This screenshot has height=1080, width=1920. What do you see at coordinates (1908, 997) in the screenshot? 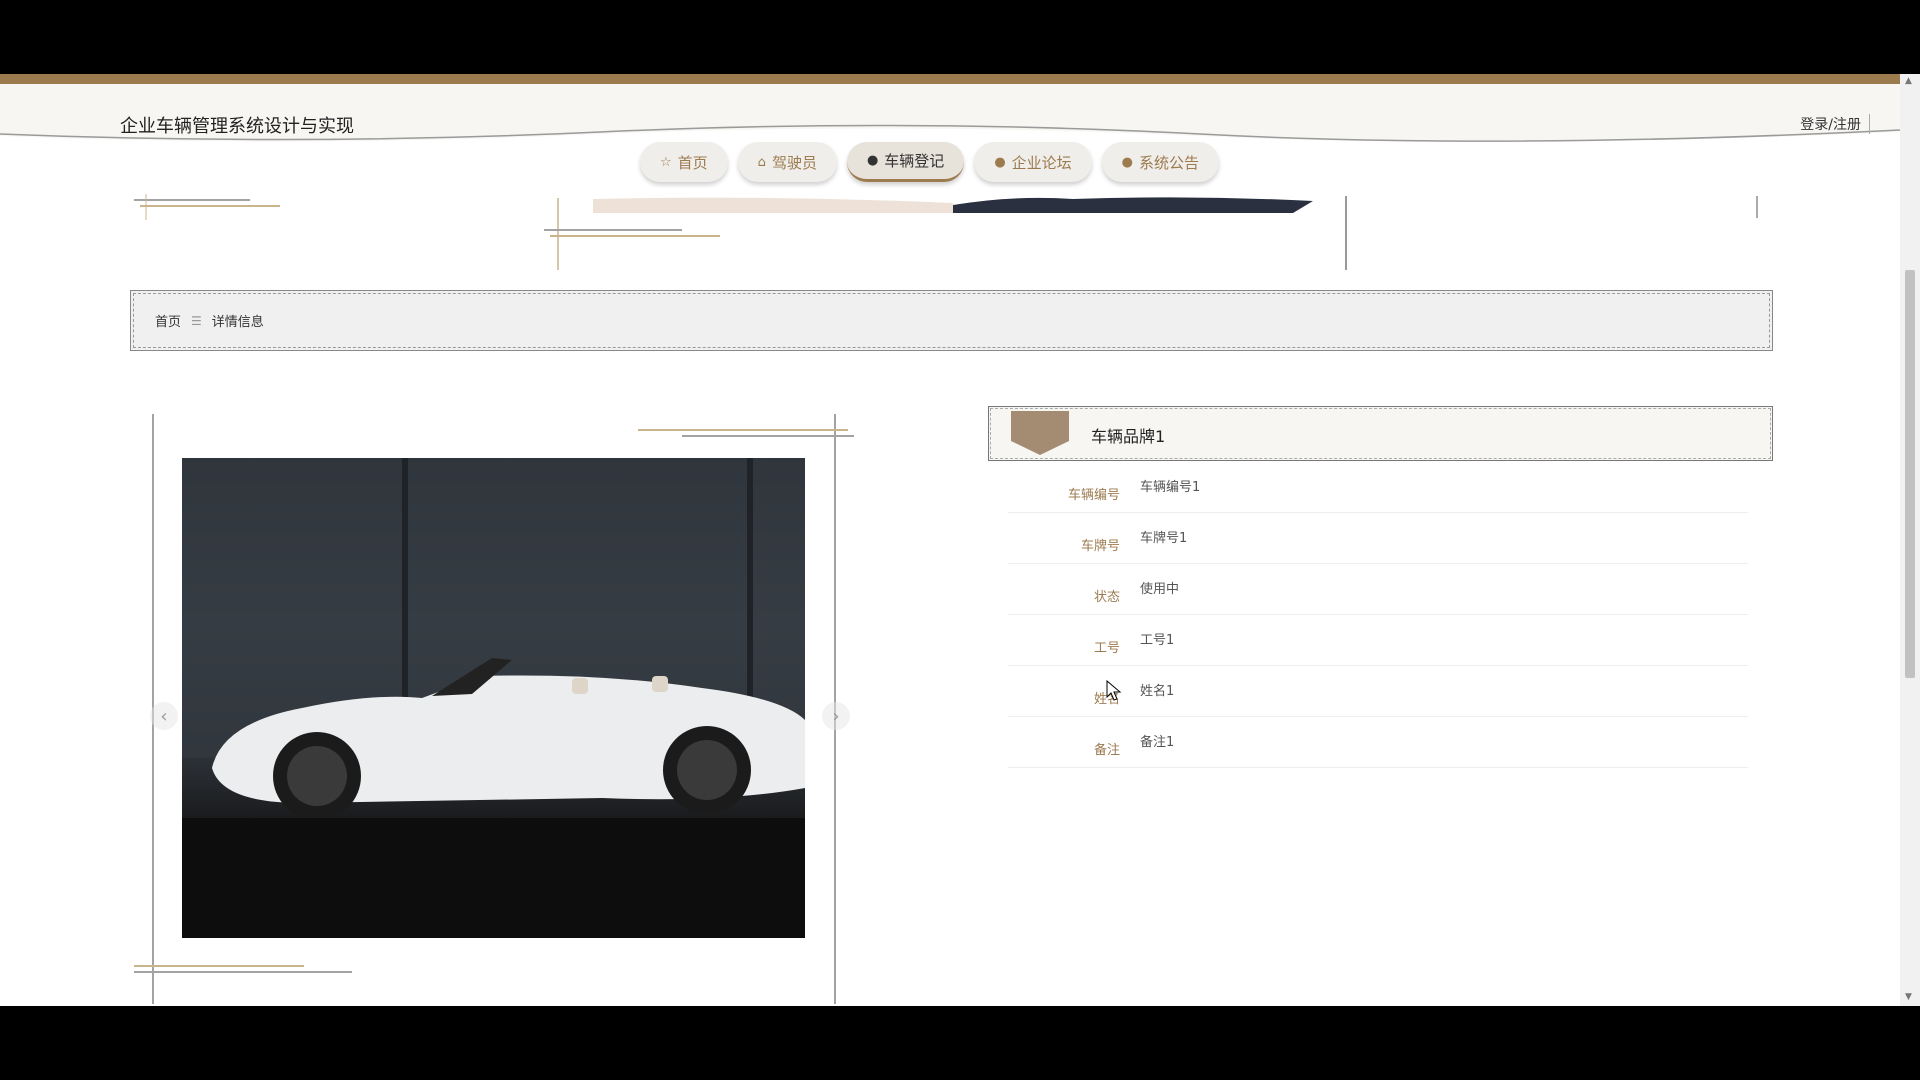
I see `scroll-down-icon: ▼` at bounding box center [1908, 997].